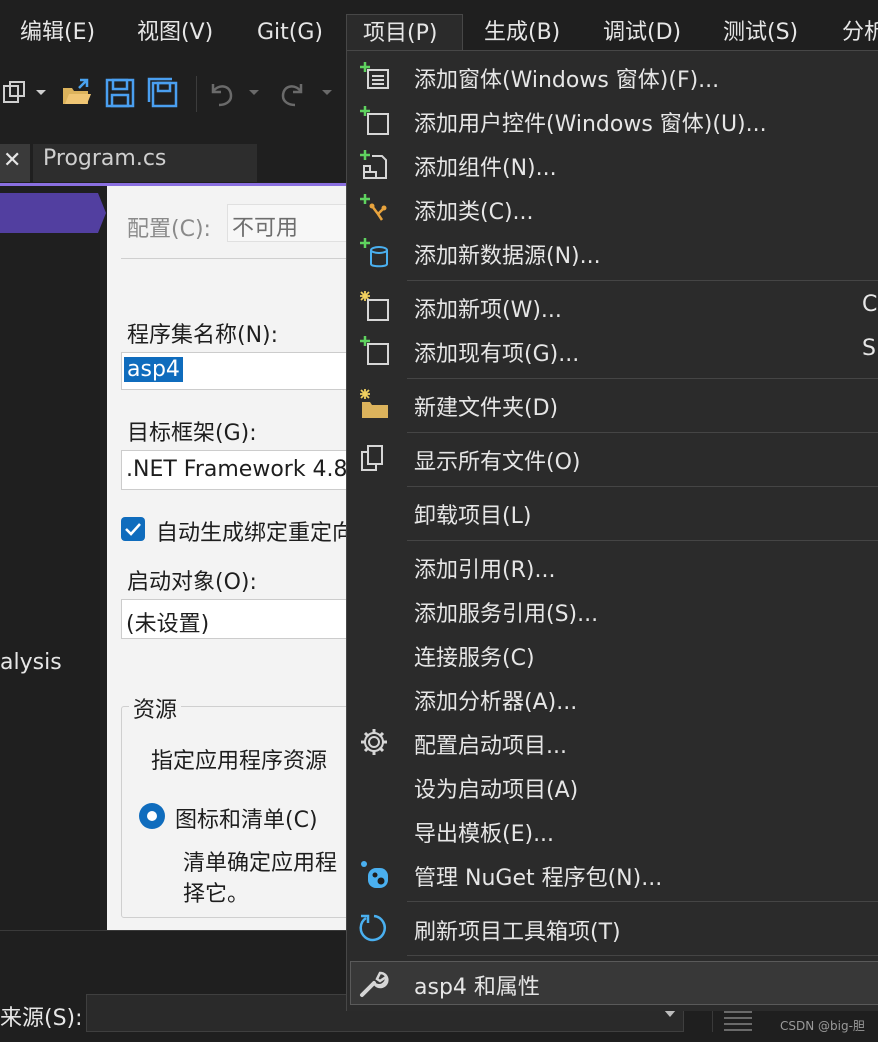  I want to click on divider, so click(234, 258).